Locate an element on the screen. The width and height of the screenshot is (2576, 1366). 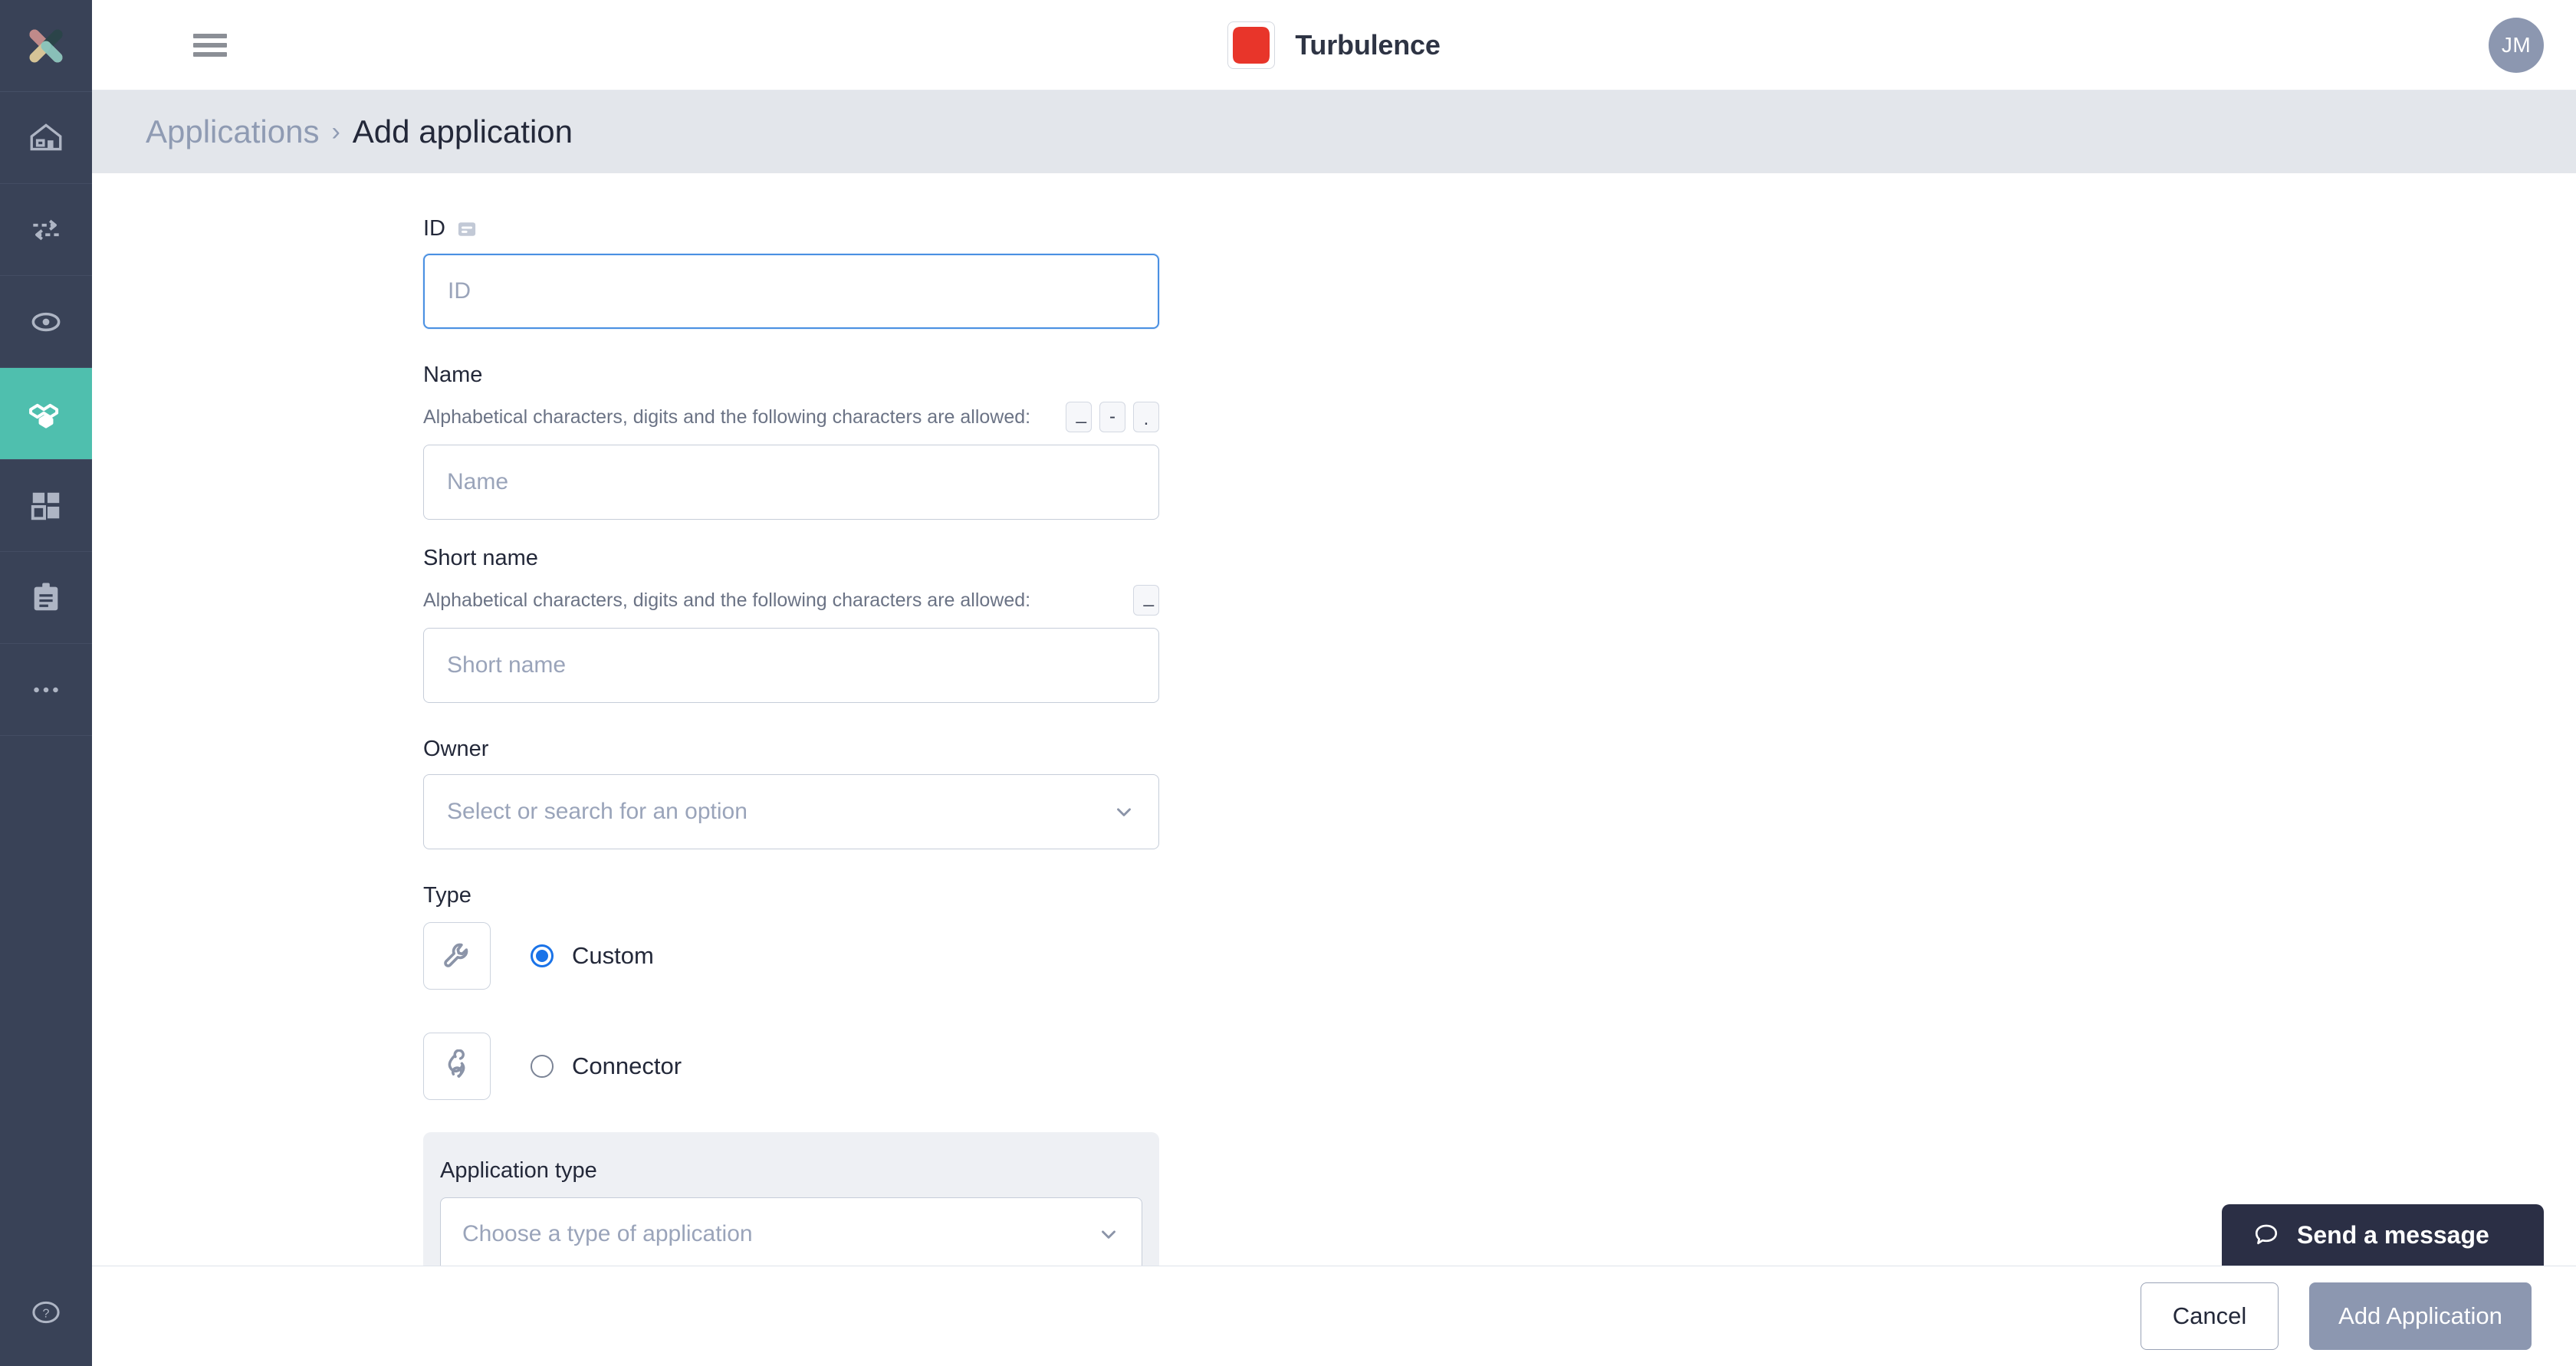
chat-widget-button: Send a message is located at coordinates (2383, 1235).